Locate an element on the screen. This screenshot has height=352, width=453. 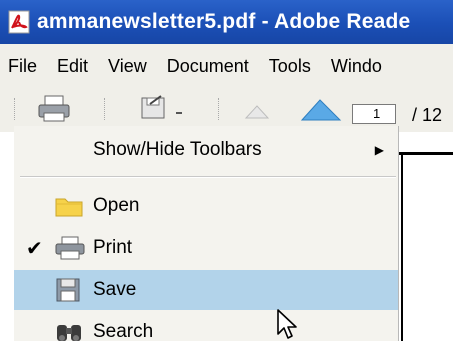
page-number-input: 1 is located at coordinates (374, 114).